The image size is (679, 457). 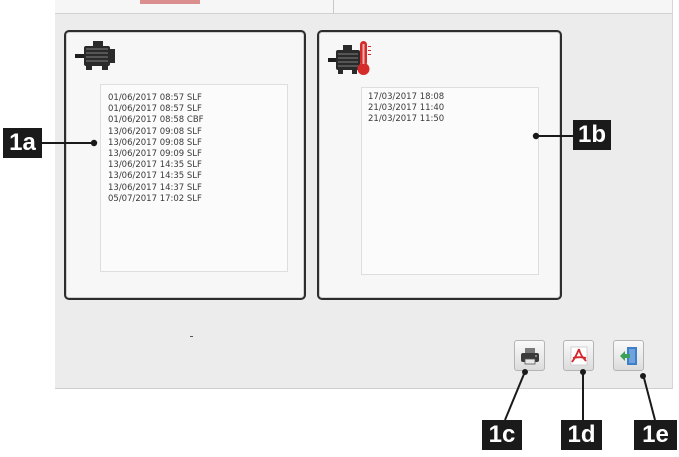 What do you see at coordinates (592, 135) in the screenshot?
I see `callout-1b: 1b` at bounding box center [592, 135].